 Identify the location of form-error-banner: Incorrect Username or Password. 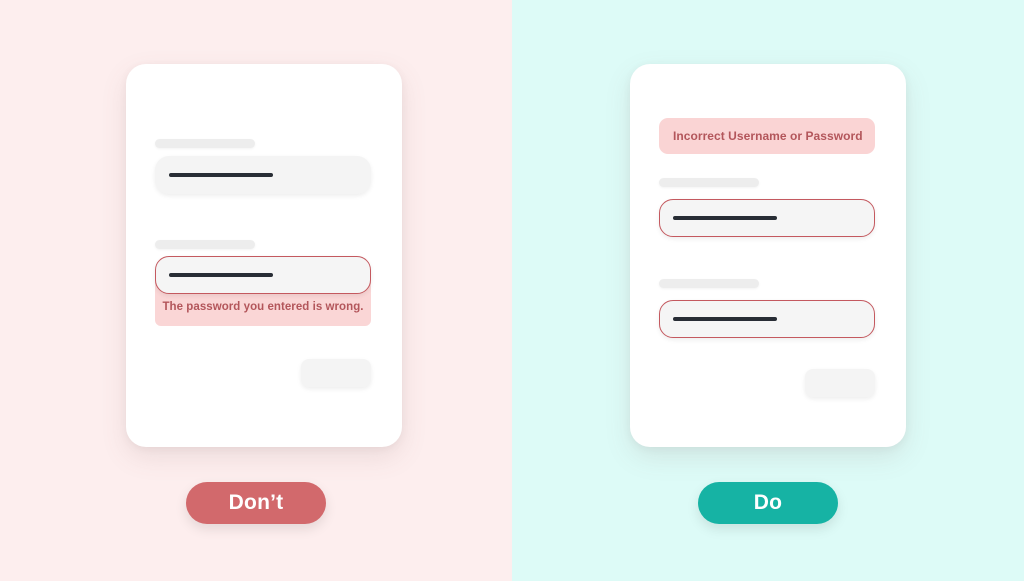
(767, 136).